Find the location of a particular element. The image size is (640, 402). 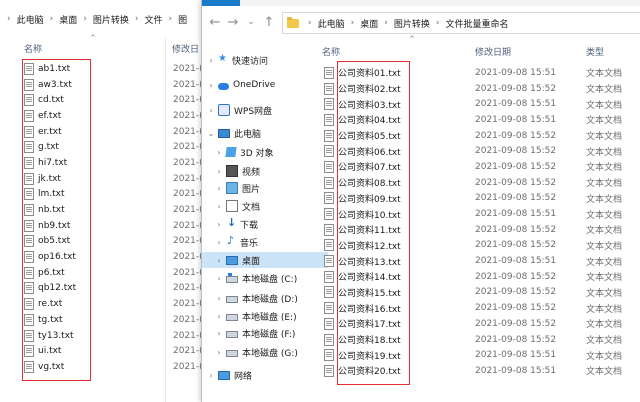

text-file-icon is located at coordinates (329, 323).